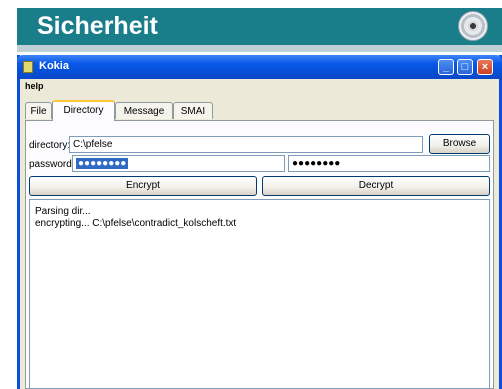  I want to click on tab-smai: SMAI, so click(193, 110).